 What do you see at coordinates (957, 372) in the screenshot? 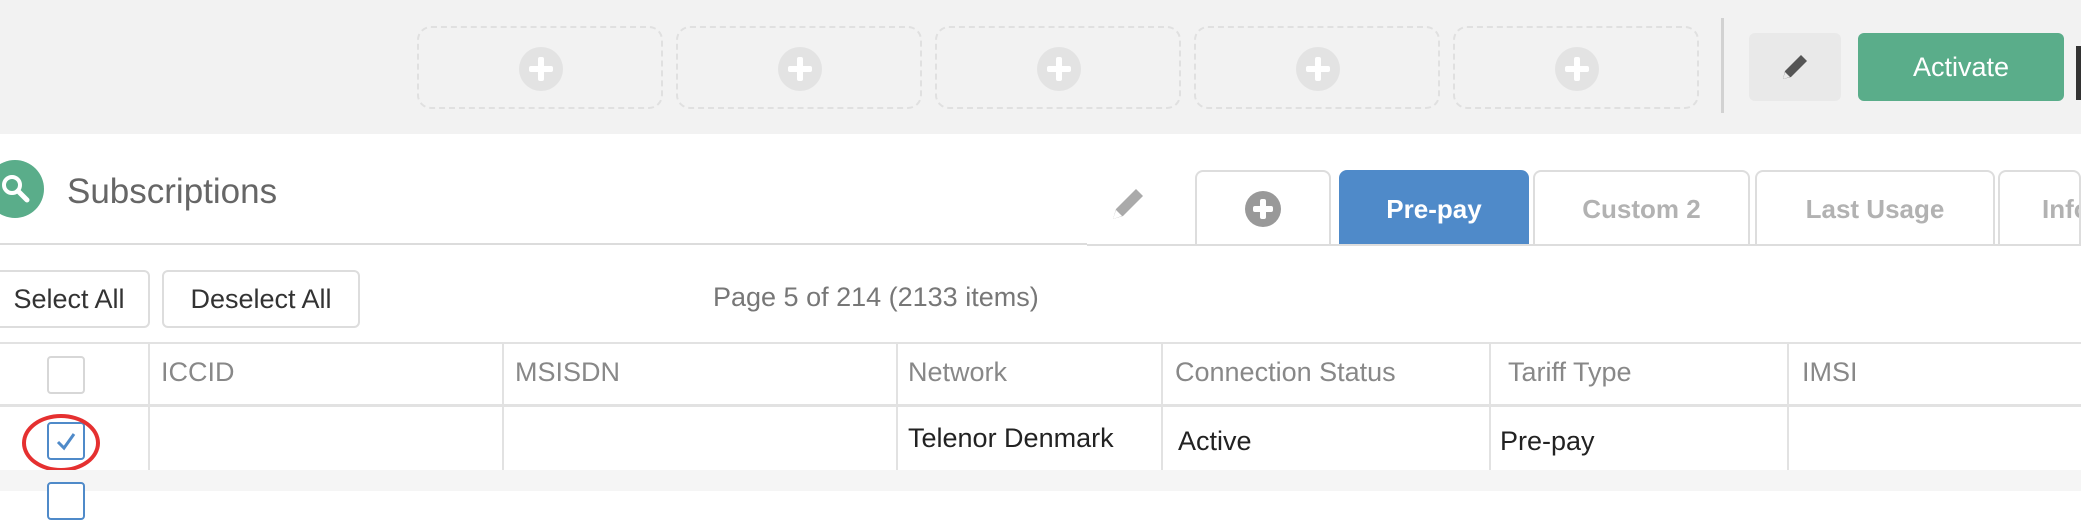
I see `column-header-network: Network` at bounding box center [957, 372].